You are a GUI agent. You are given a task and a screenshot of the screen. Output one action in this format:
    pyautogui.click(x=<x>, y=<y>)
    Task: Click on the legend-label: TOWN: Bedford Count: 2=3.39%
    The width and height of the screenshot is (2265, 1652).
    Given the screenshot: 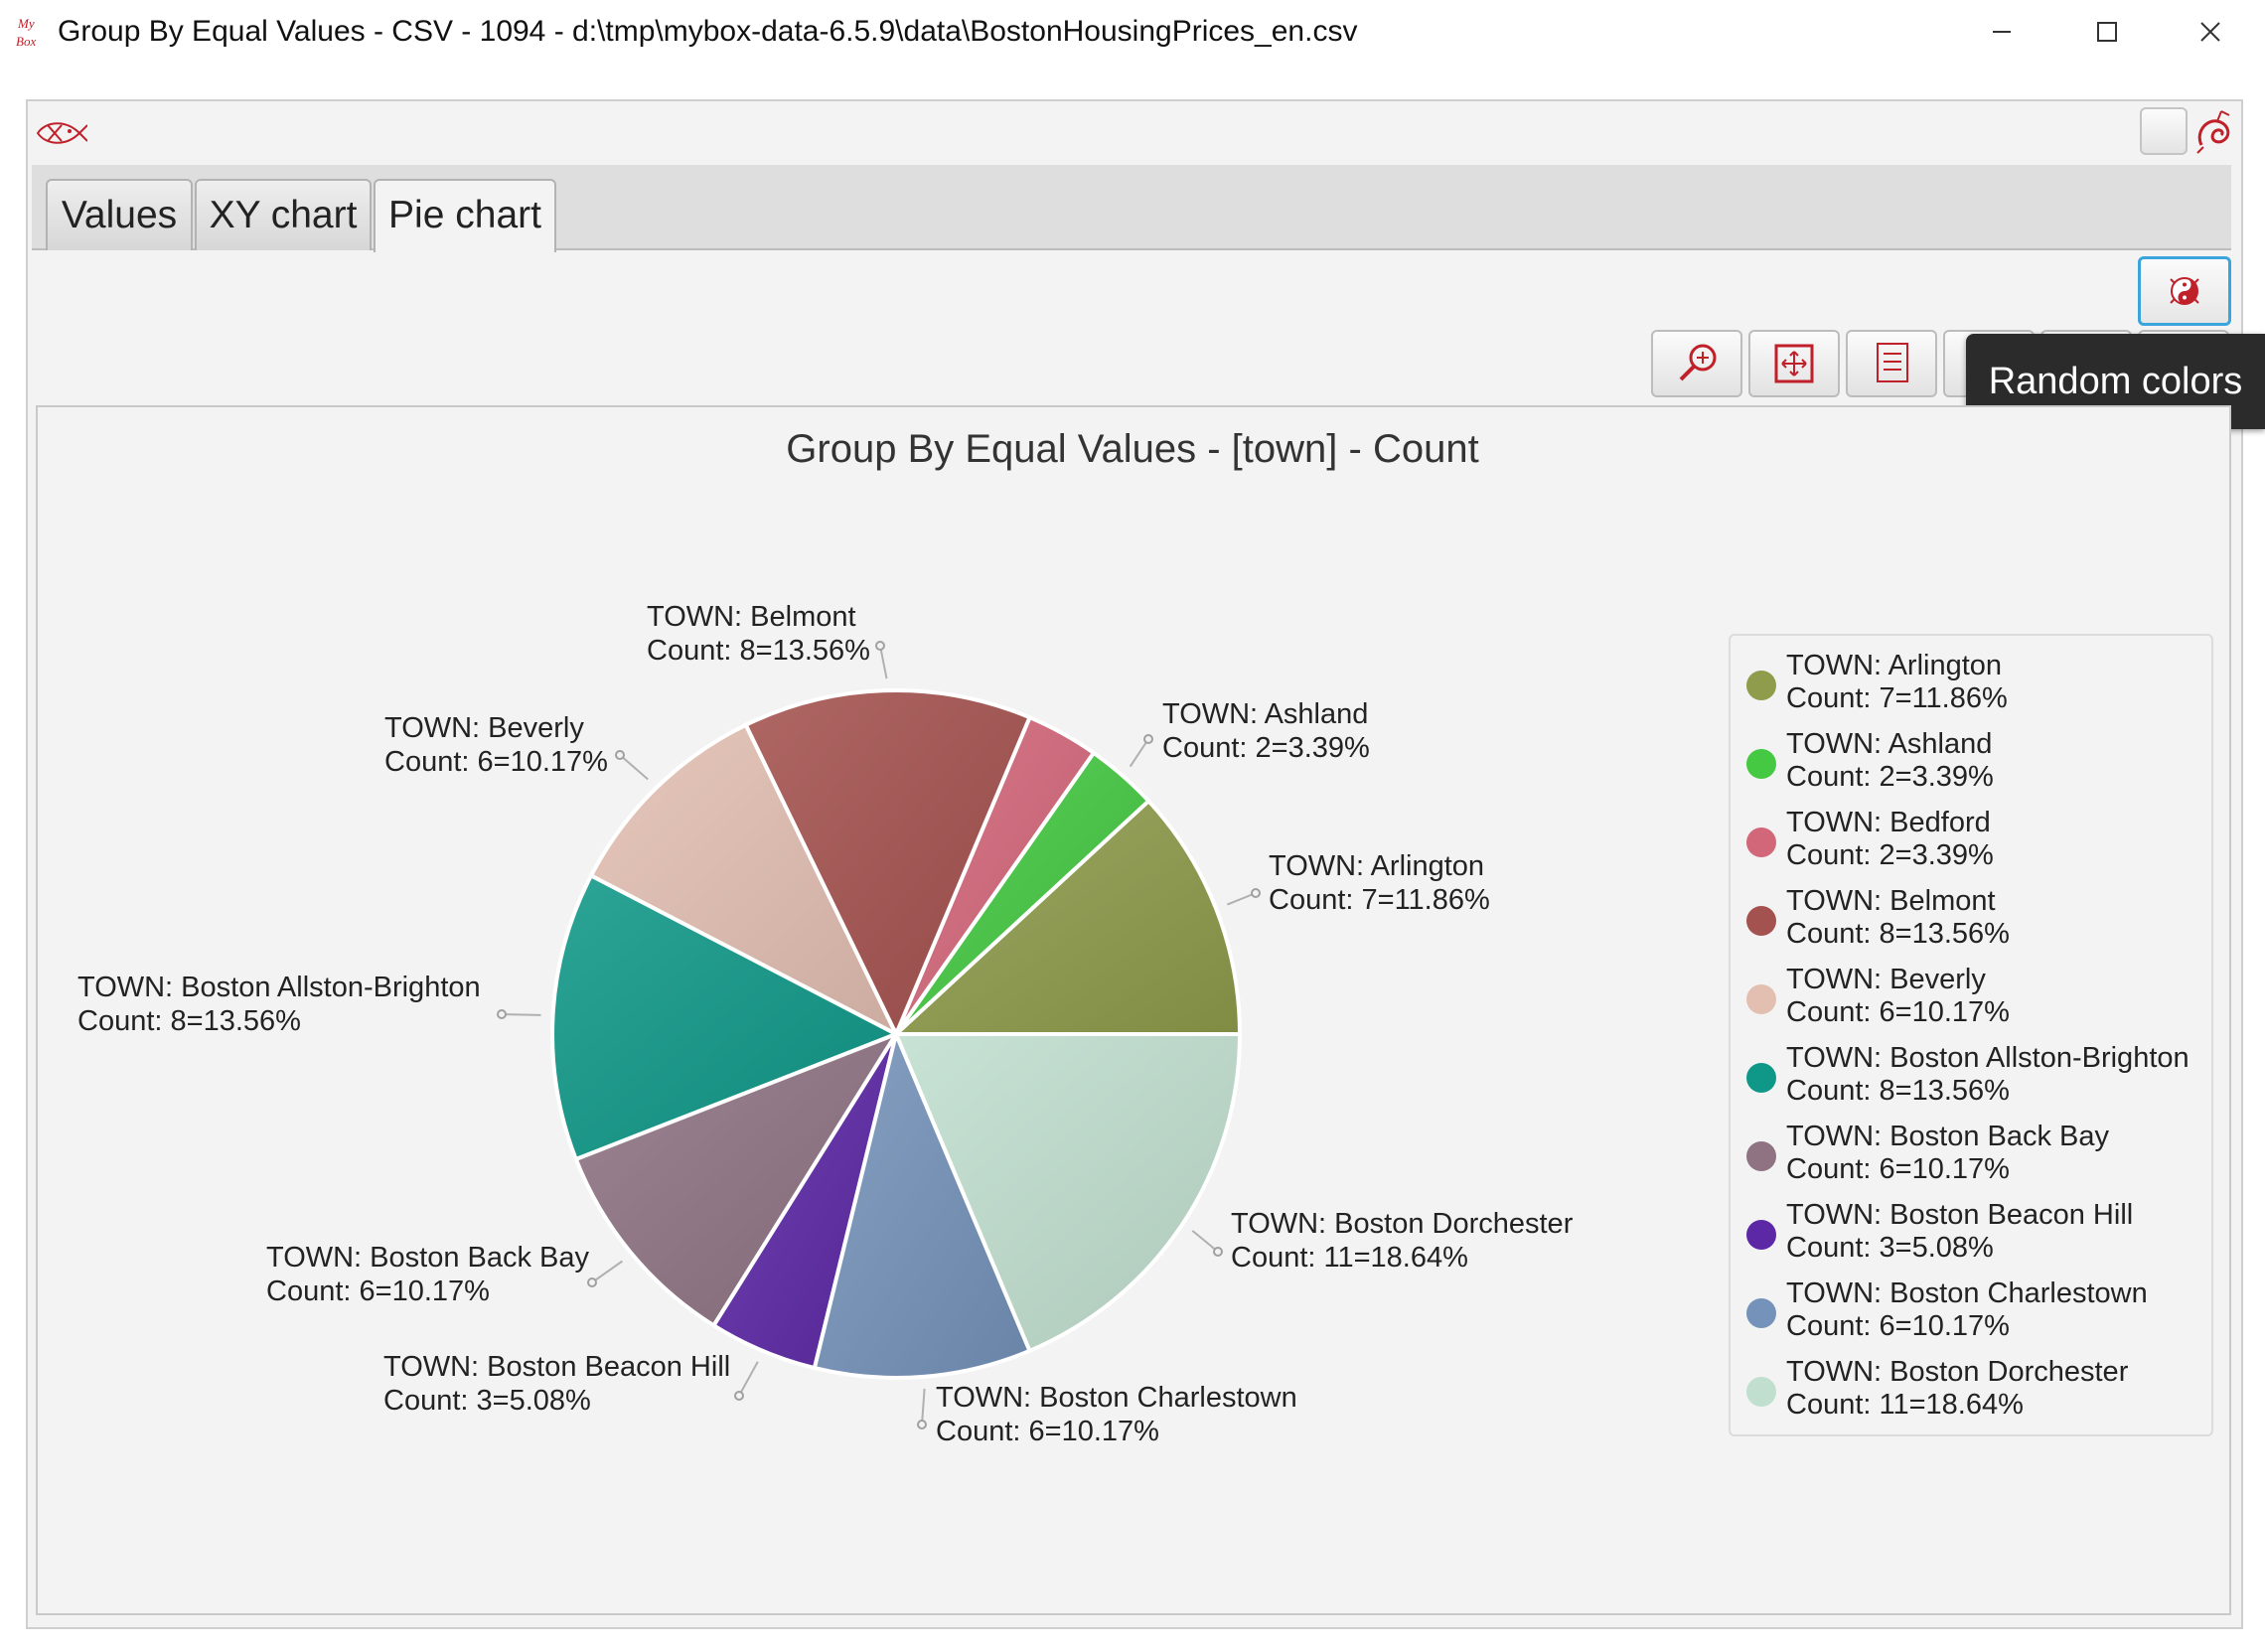 What is the action you would take?
    pyautogui.click(x=1890, y=839)
    